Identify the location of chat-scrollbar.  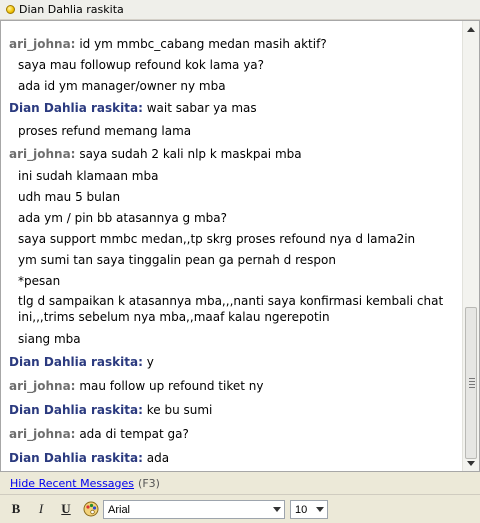
(470, 246).